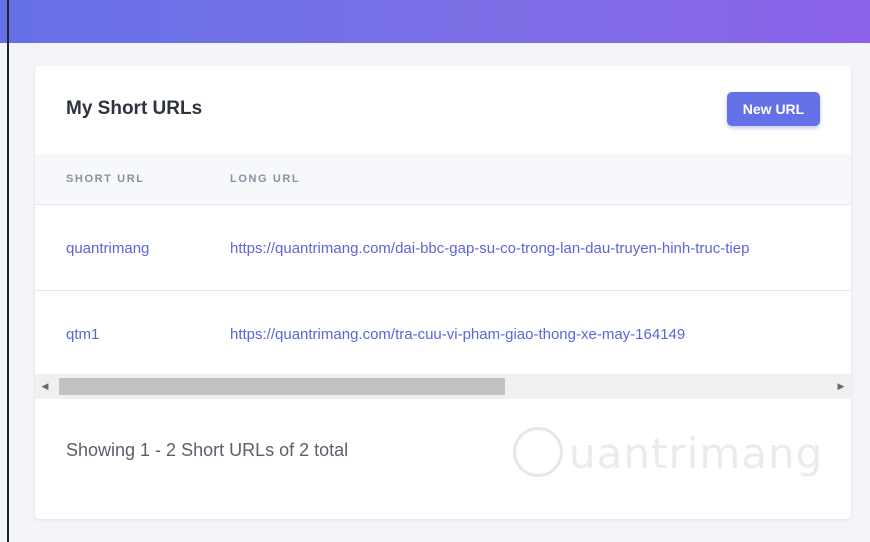 The width and height of the screenshot is (870, 542). I want to click on new-url-button: New URL, so click(773, 109).